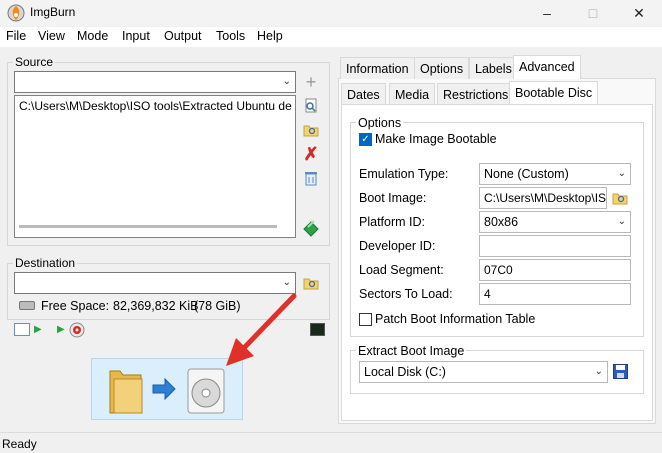 The width and height of the screenshot is (662, 453). What do you see at coordinates (365, 319) in the screenshot?
I see `patch-boot-checkbox` at bounding box center [365, 319].